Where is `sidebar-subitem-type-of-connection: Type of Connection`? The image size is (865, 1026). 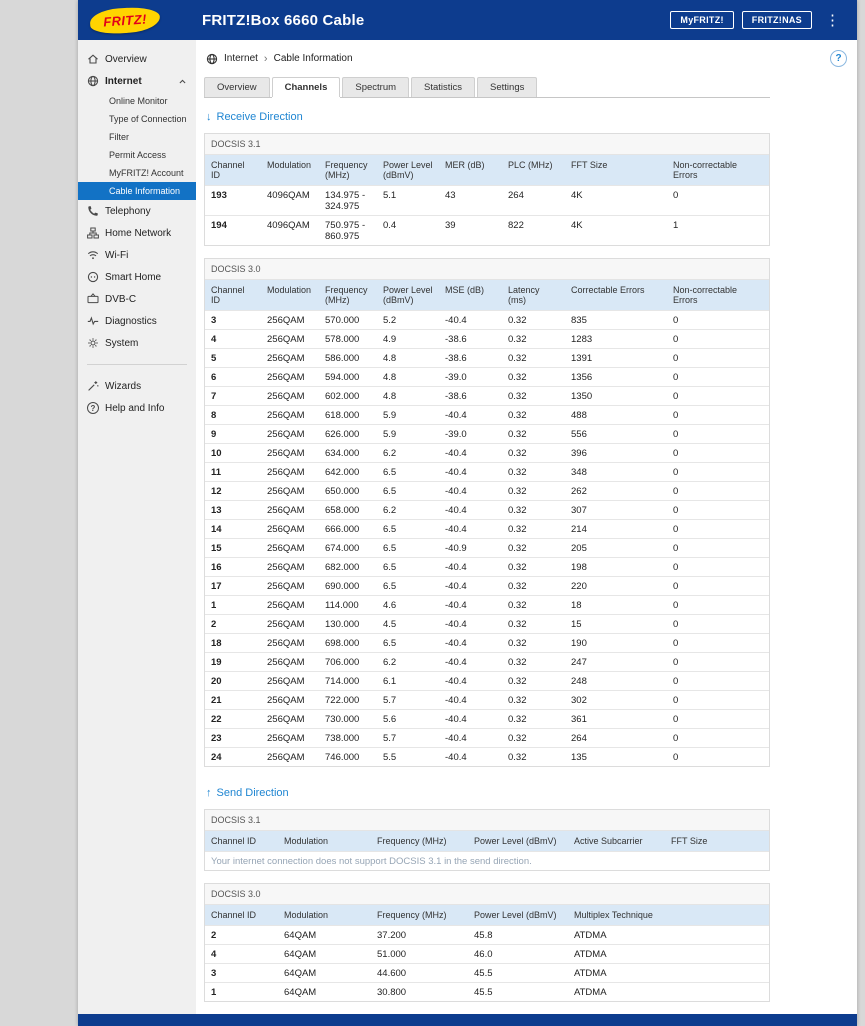 sidebar-subitem-type-of-connection: Type of Connection is located at coordinates (137, 119).